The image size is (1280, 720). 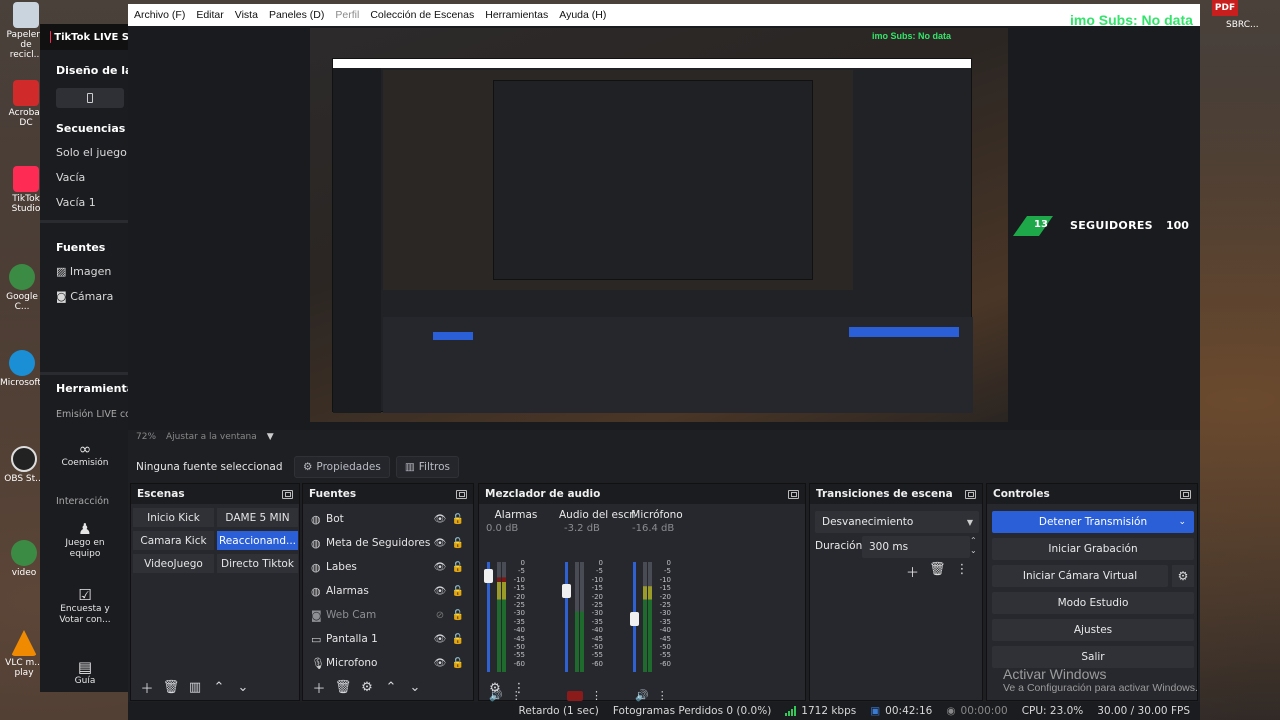 What do you see at coordinates (388, 567) in the screenshot?
I see `source-item: ◍ Labes 👁 🔓` at bounding box center [388, 567].